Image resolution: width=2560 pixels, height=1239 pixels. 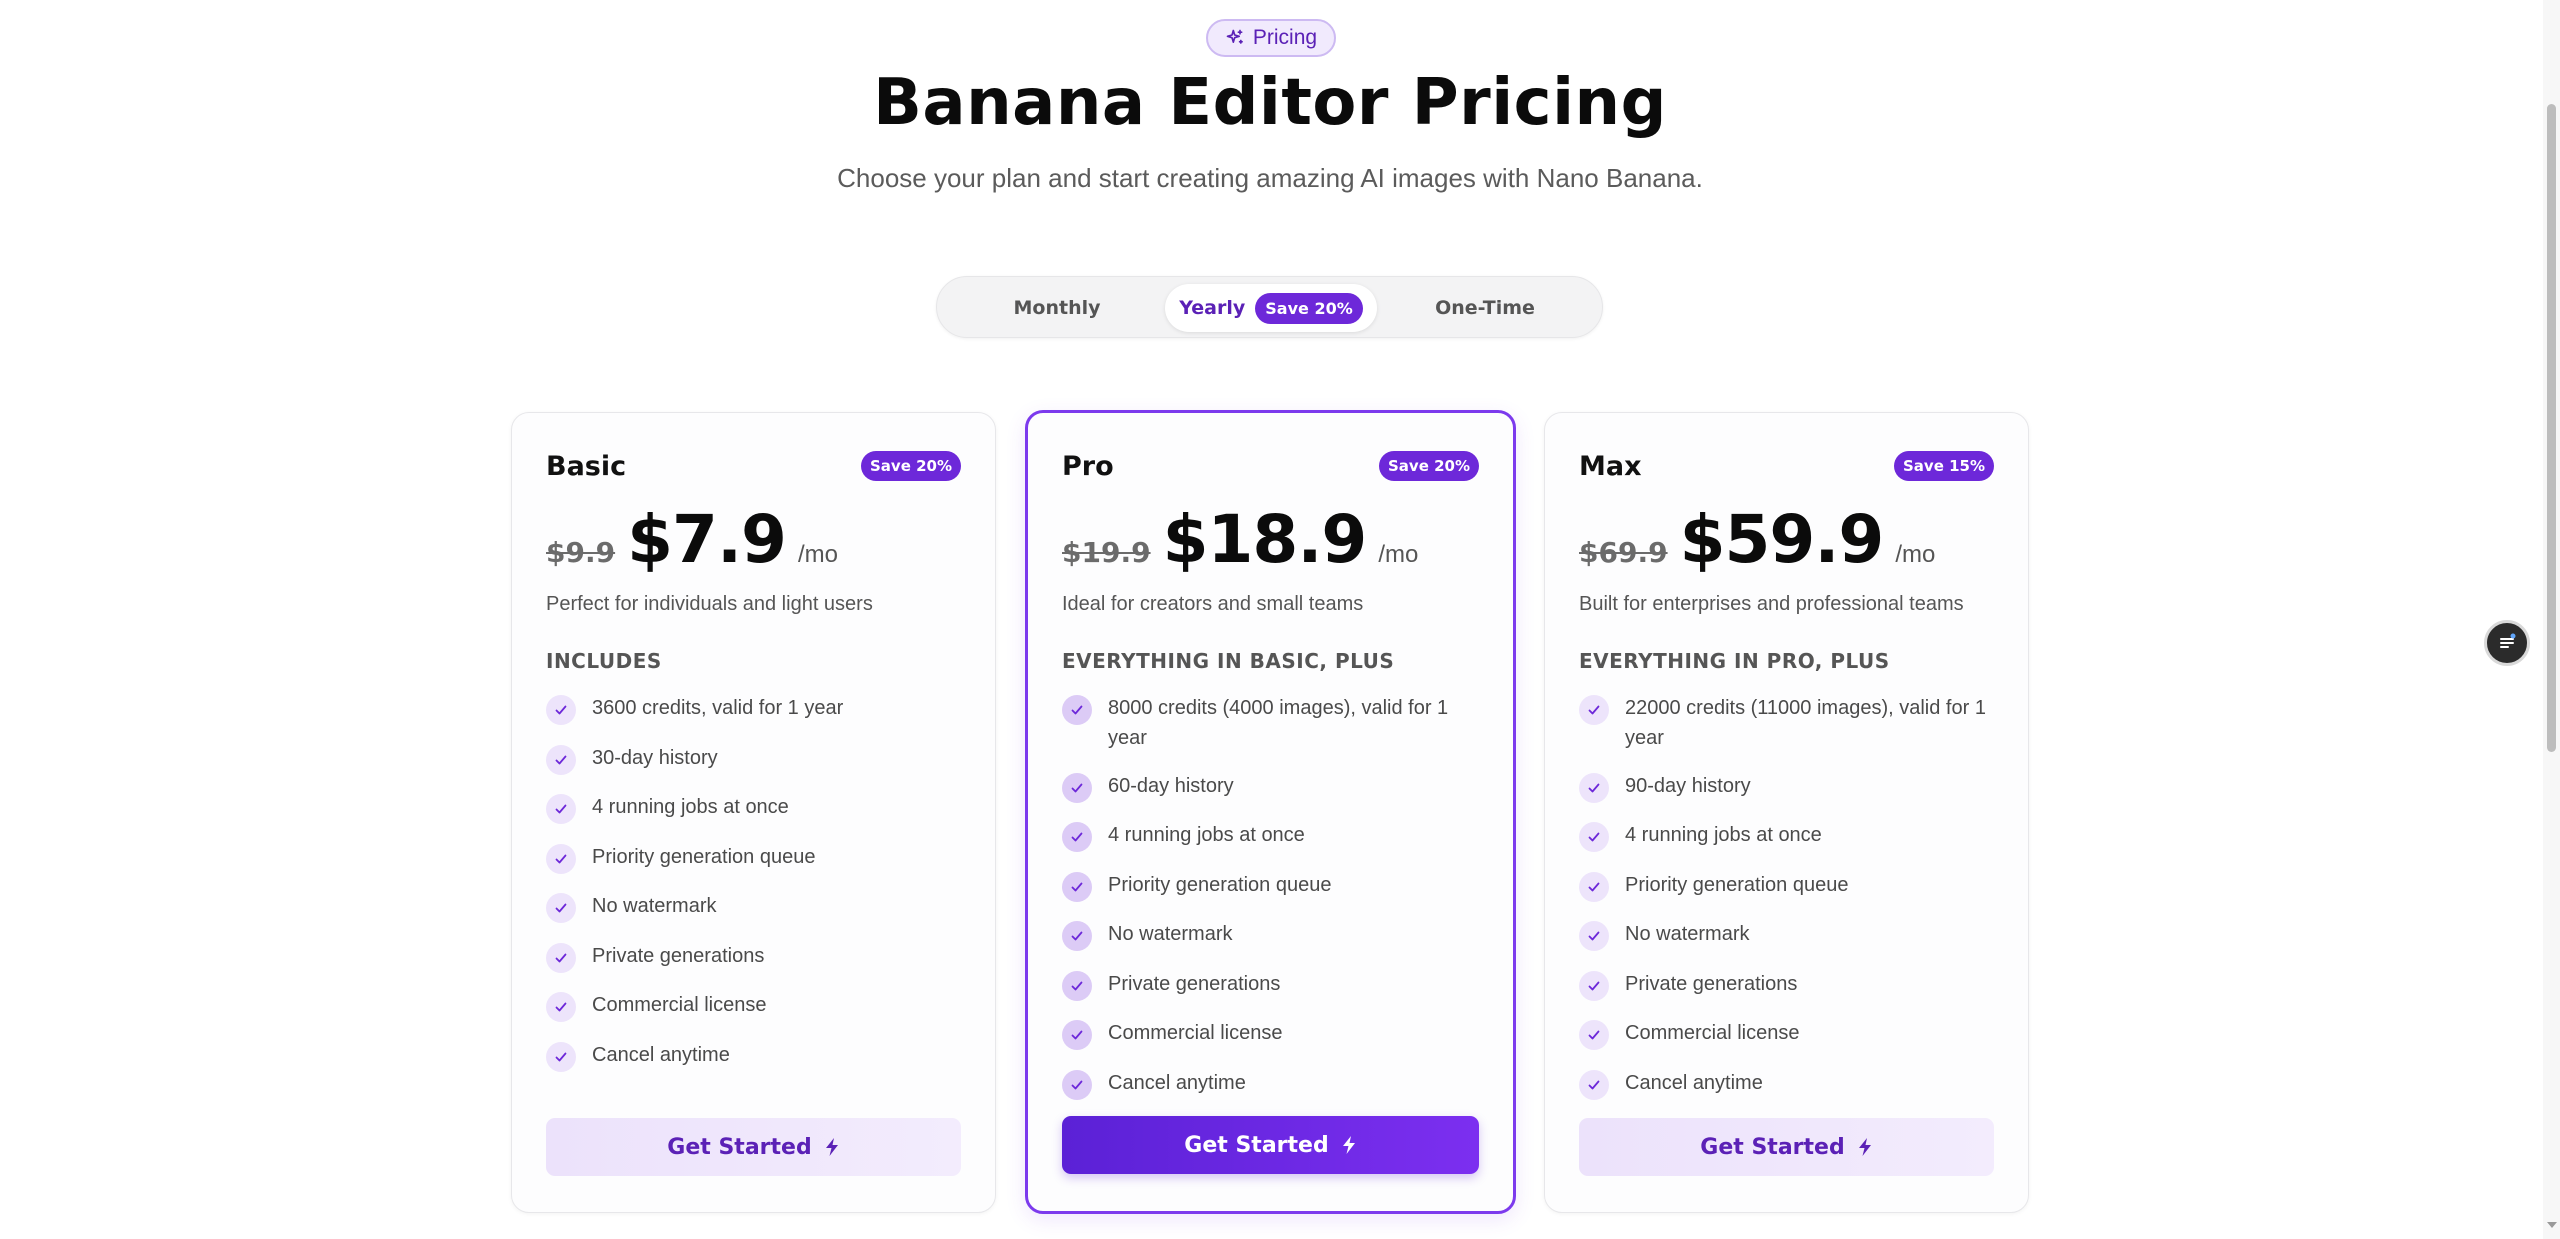 What do you see at coordinates (586, 466) in the screenshot?
I see `plan-name: Basic` at bounding box center [586, 466].